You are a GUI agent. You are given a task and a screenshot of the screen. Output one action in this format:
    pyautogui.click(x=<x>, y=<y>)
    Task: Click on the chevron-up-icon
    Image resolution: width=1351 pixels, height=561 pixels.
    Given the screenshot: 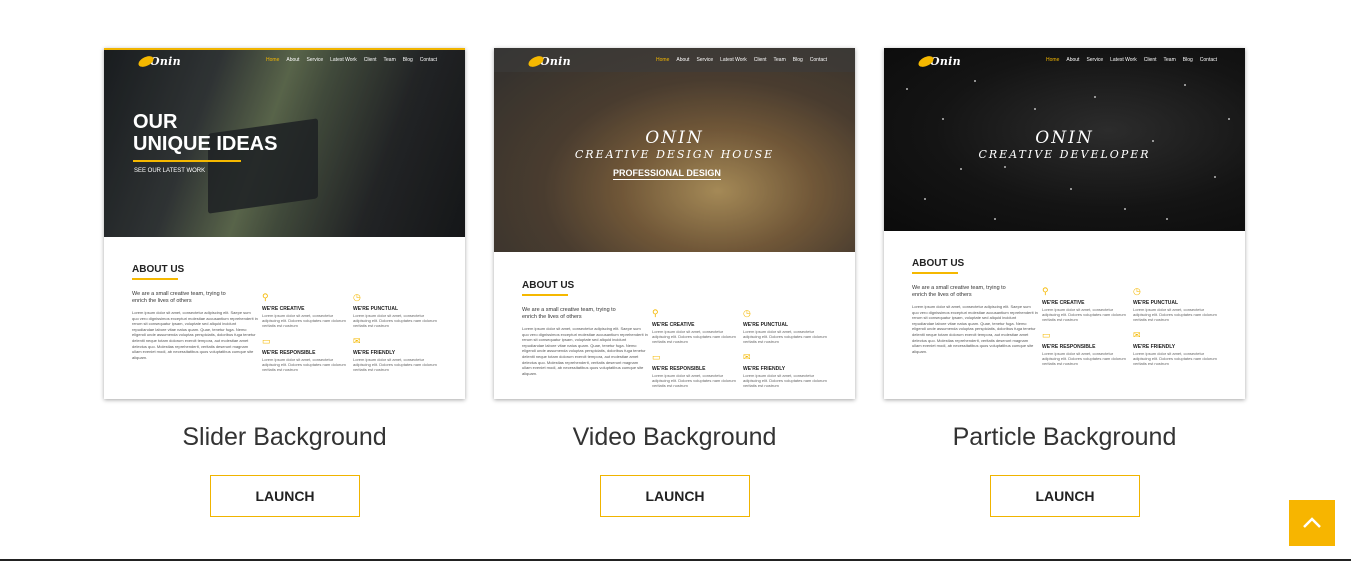 What is the action you would take?
    pyautogui.click(x=1312, y=522)
    